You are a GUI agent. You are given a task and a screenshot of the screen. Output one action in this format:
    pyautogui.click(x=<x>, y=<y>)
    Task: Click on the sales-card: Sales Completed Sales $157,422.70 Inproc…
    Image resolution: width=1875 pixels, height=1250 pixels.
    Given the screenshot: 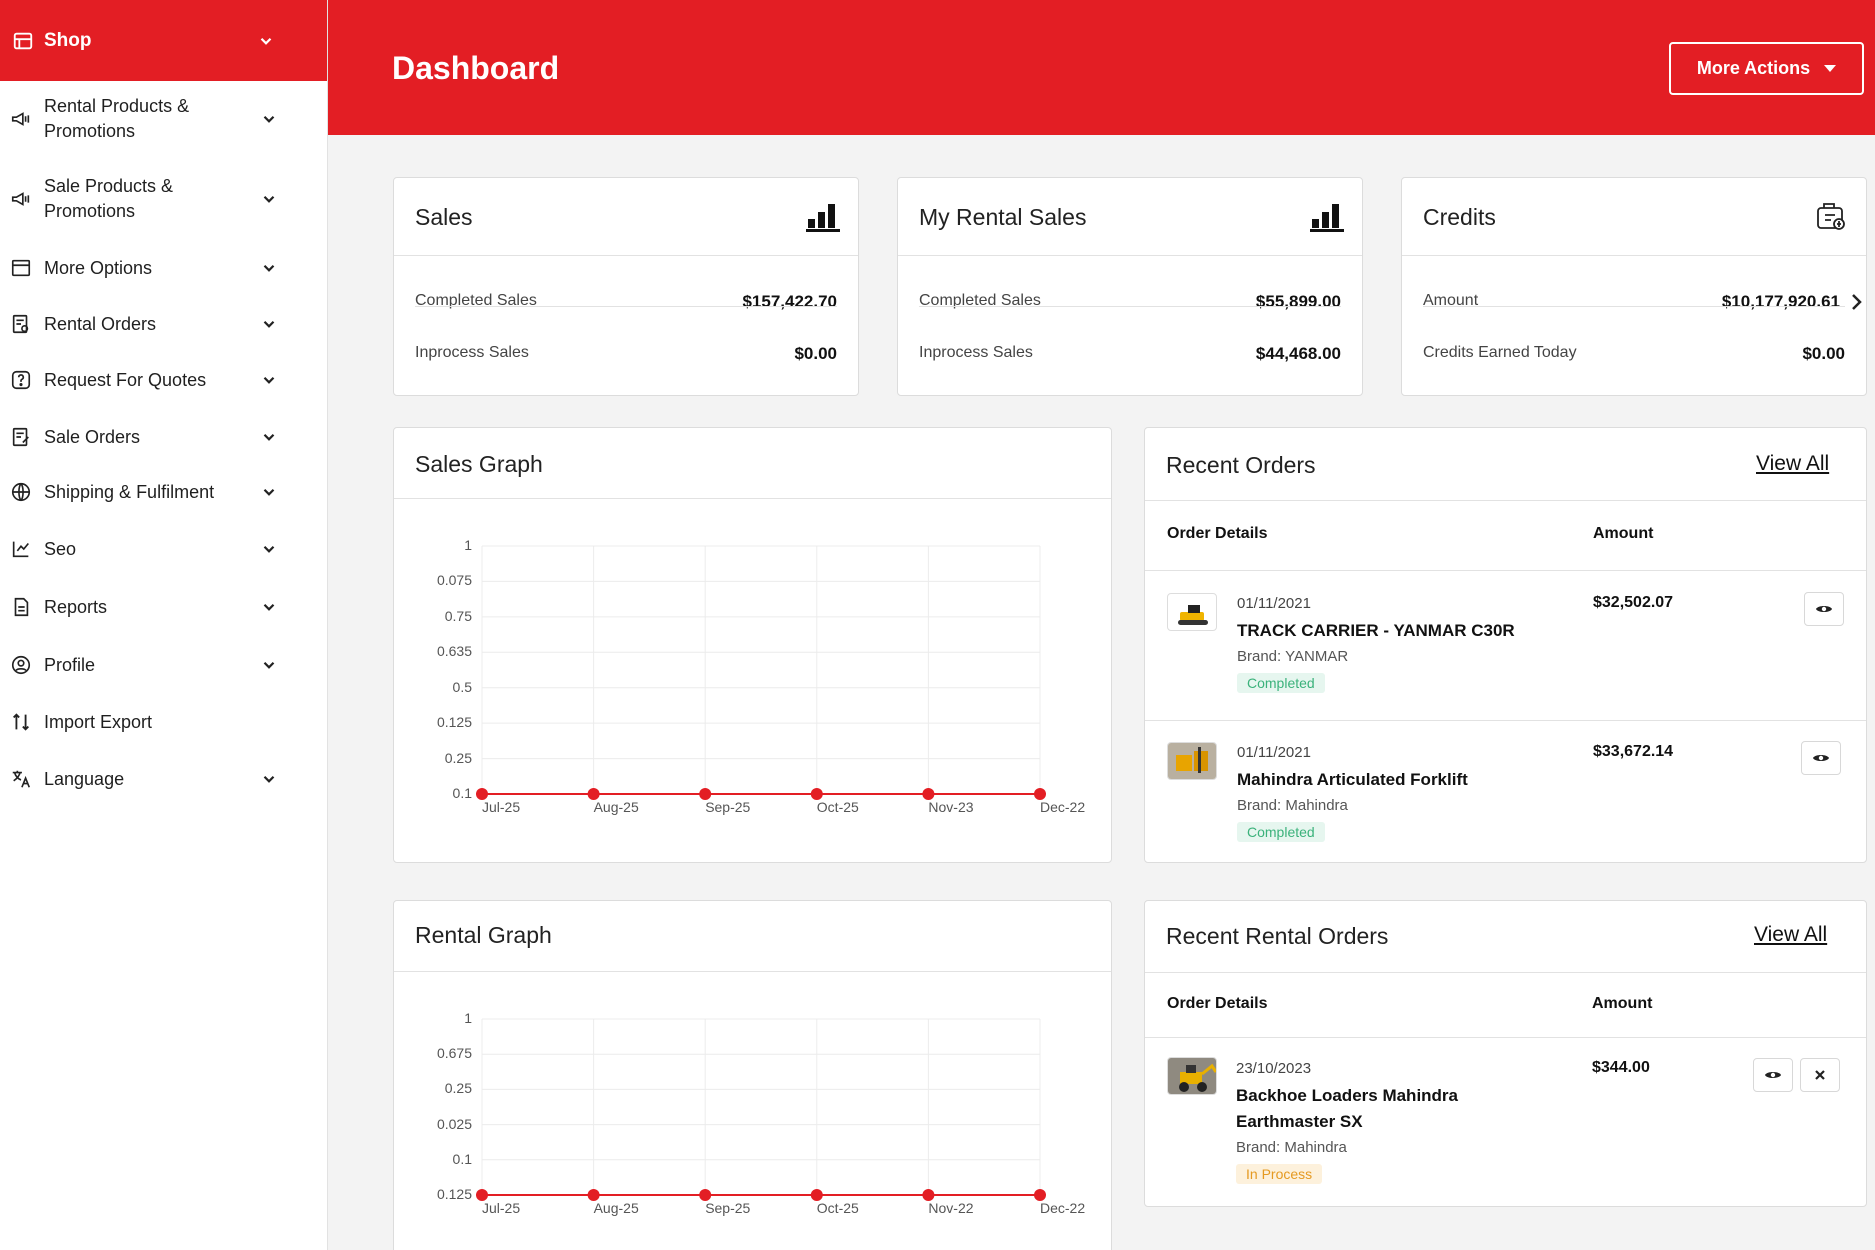 What is the action you would take?
    pyautogui.click(x=626, y=286)
    